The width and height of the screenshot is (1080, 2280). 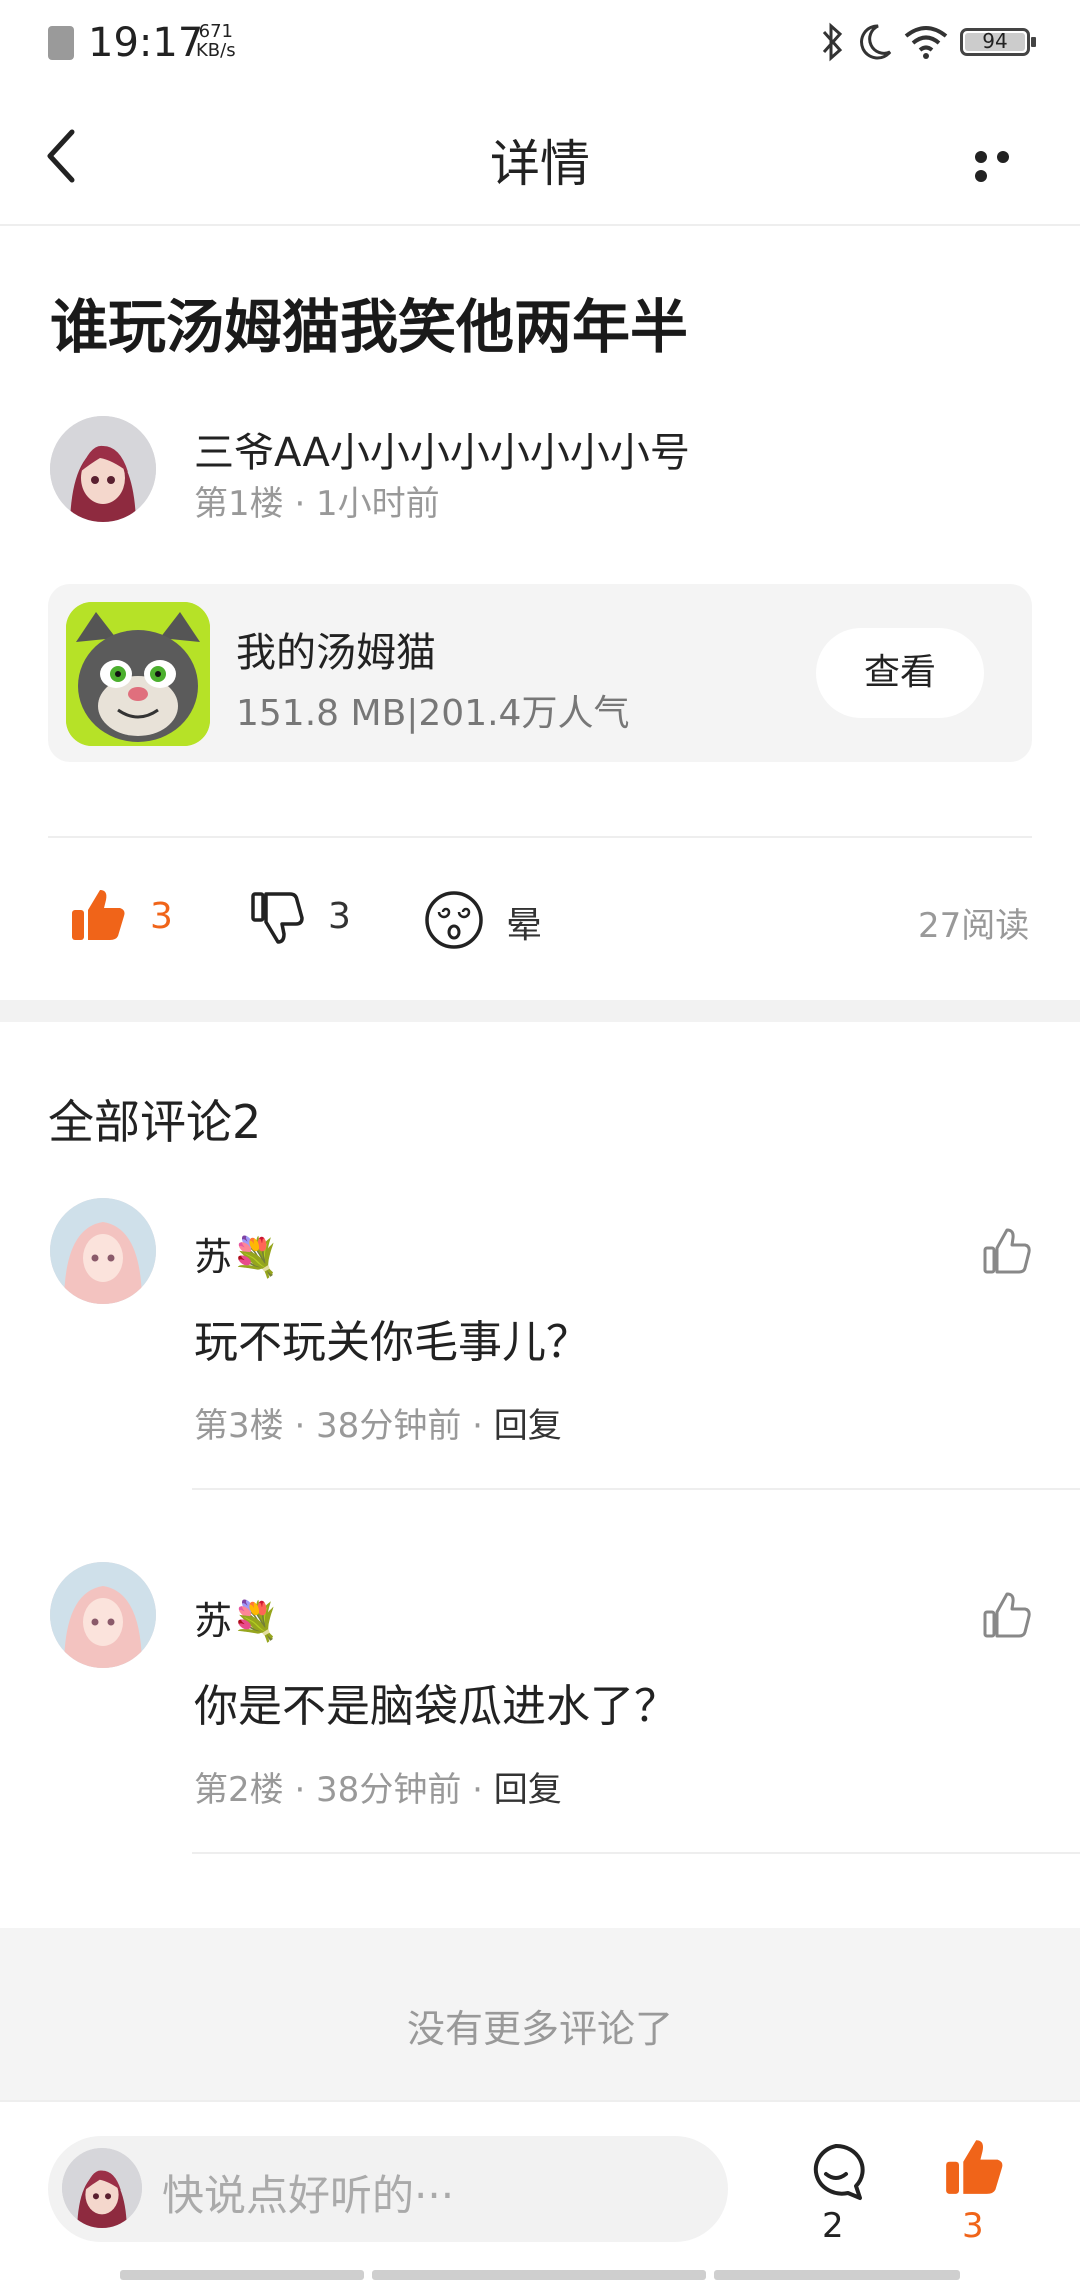 What do you see at coordinates (1007, 165) in the screenshot?
I see `more-icon` at bounding box center [1007, 165].